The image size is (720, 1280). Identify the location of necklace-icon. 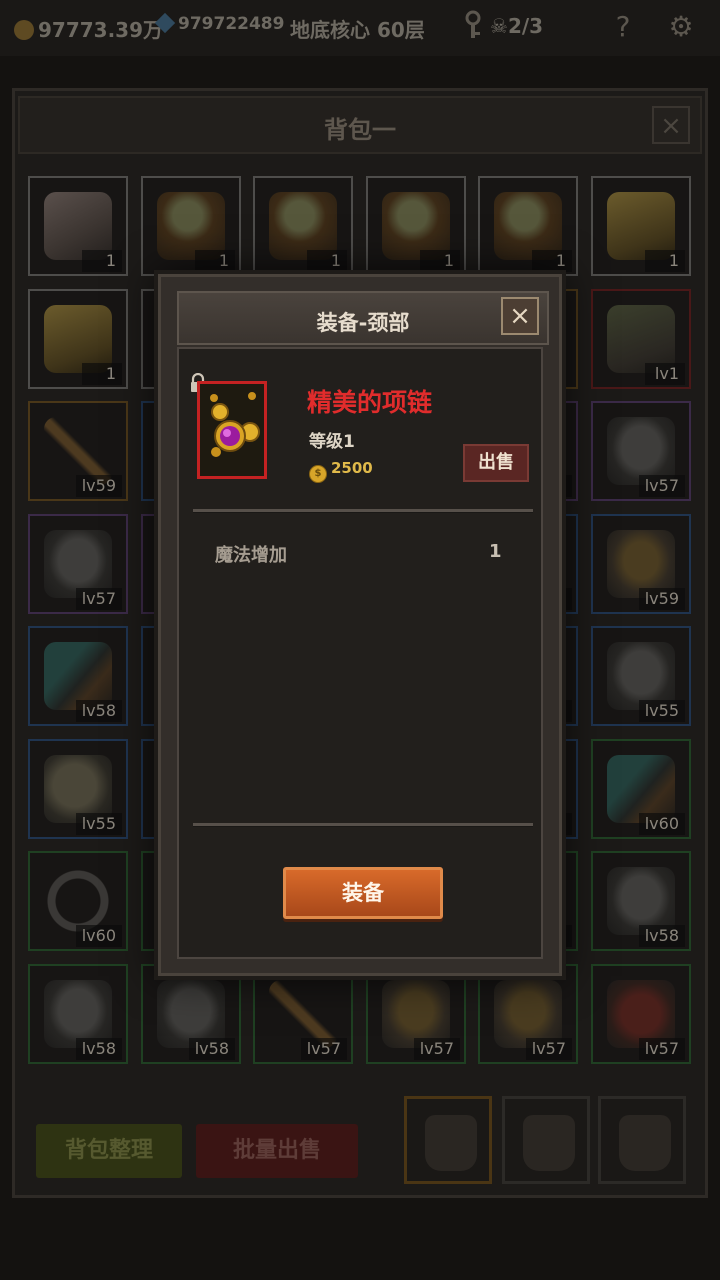
(235, 424).